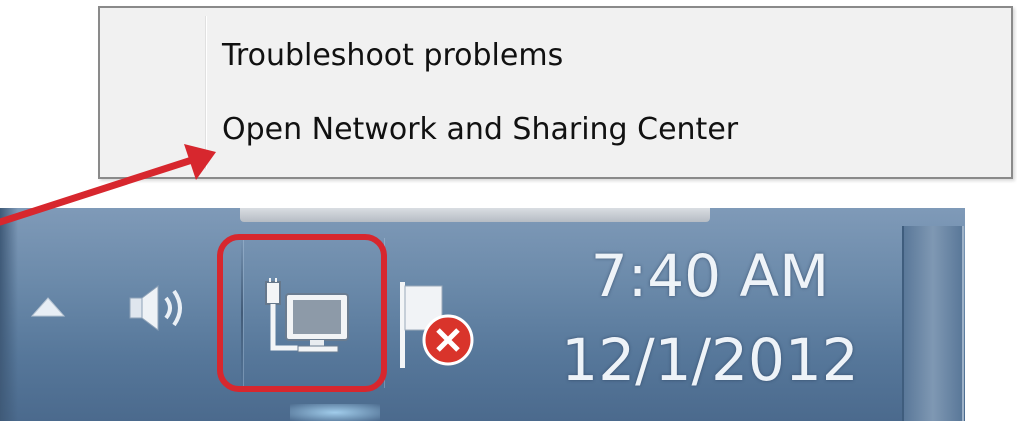 Image resolution: width=1017 pixels, height=421 pixels. I want to click on menu-item-open-network-and-sharing-center: Open Network and Sharing Center, so click(606, 130).